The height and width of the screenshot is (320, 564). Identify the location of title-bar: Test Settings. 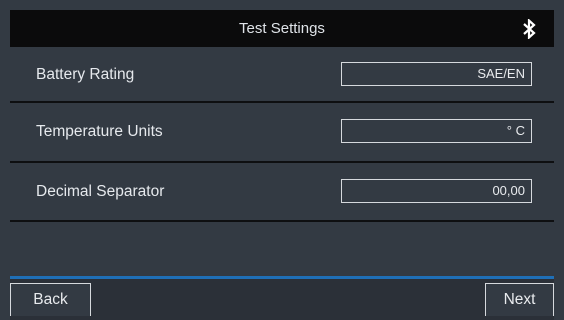
(282, 28).